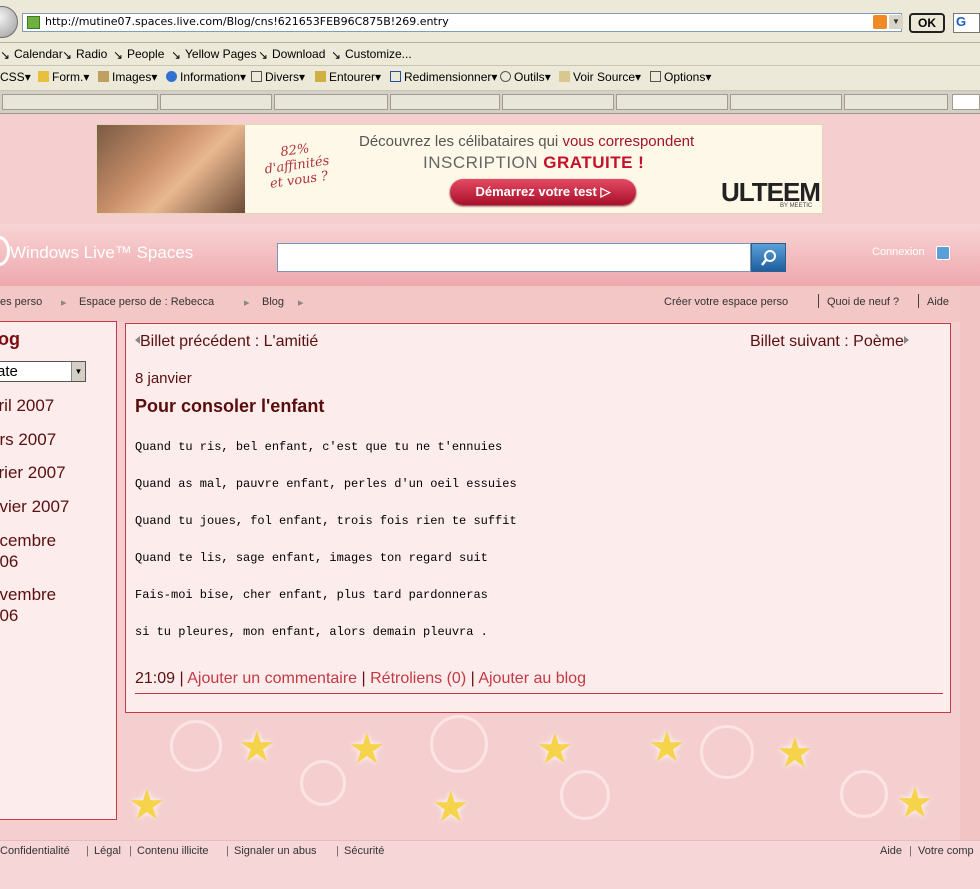  What do you see at coordinates (863, 302) in the screenshot?
I see `whats-new-link: Quoi de neuf ?` at bounding box center [863, 302].